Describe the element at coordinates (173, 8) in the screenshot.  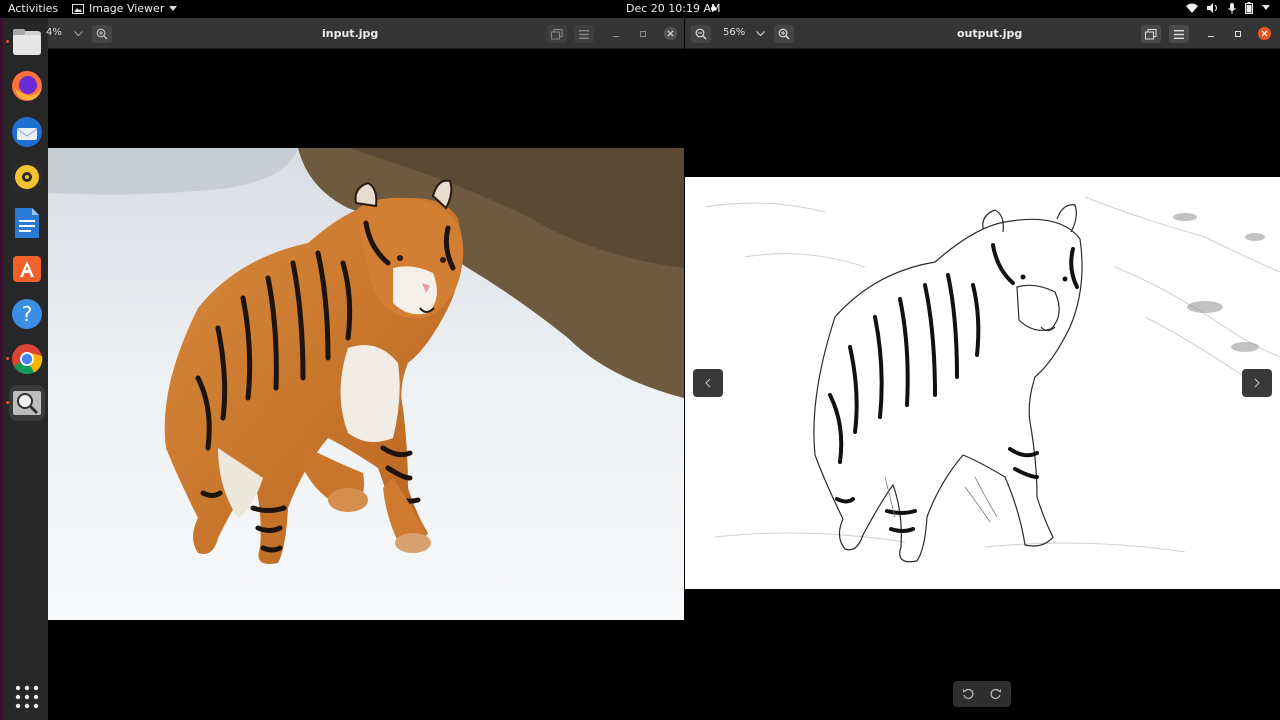
I see `chevron-down-icon` at that location.